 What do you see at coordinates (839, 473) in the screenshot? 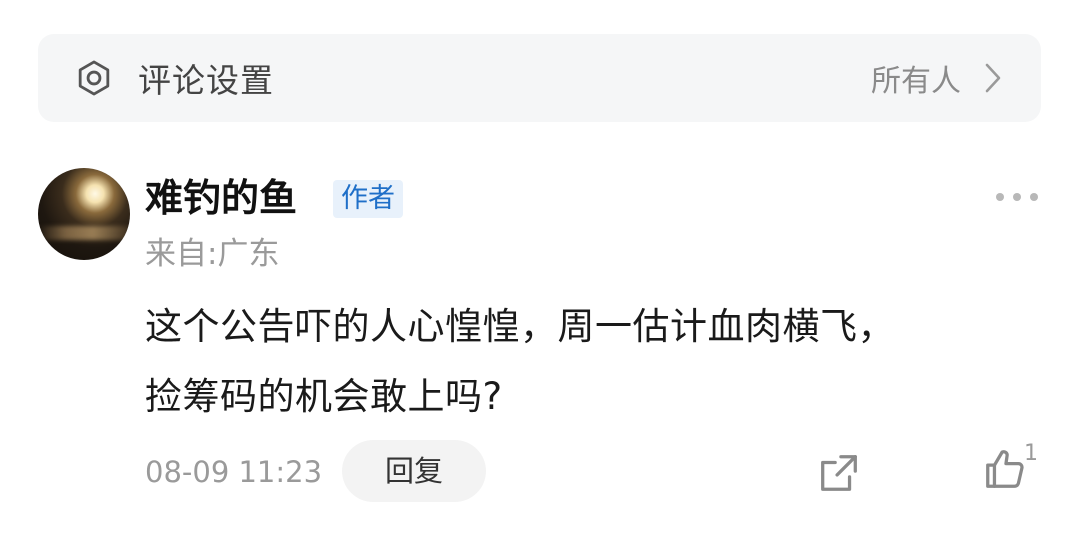
I see `share-icon` at bounding box center [839, 473].